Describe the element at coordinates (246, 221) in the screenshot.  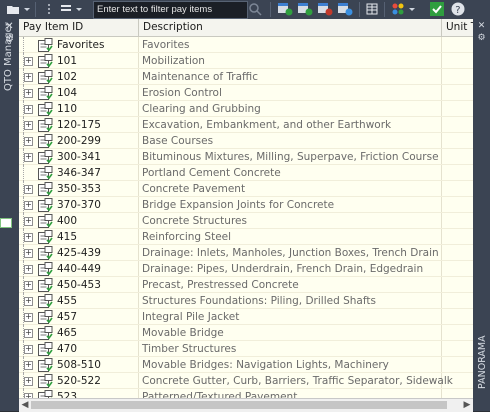
I see `table-row: +400 Concrete Structures` at that location.